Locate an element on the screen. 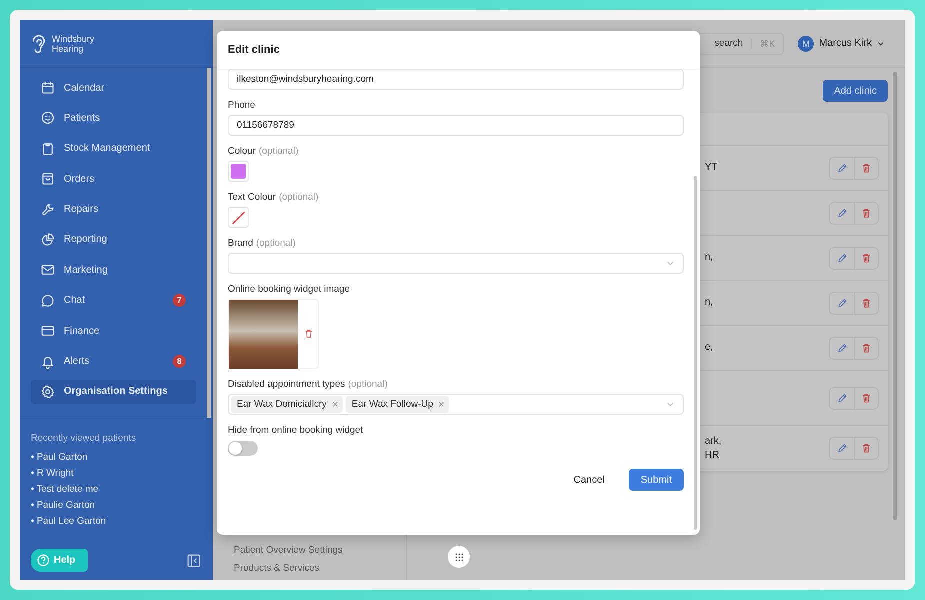 The width and height of the screenshot is (925, 600). recent-patient-link: • Paul Lee Garton is located at coordinates (116, 522).